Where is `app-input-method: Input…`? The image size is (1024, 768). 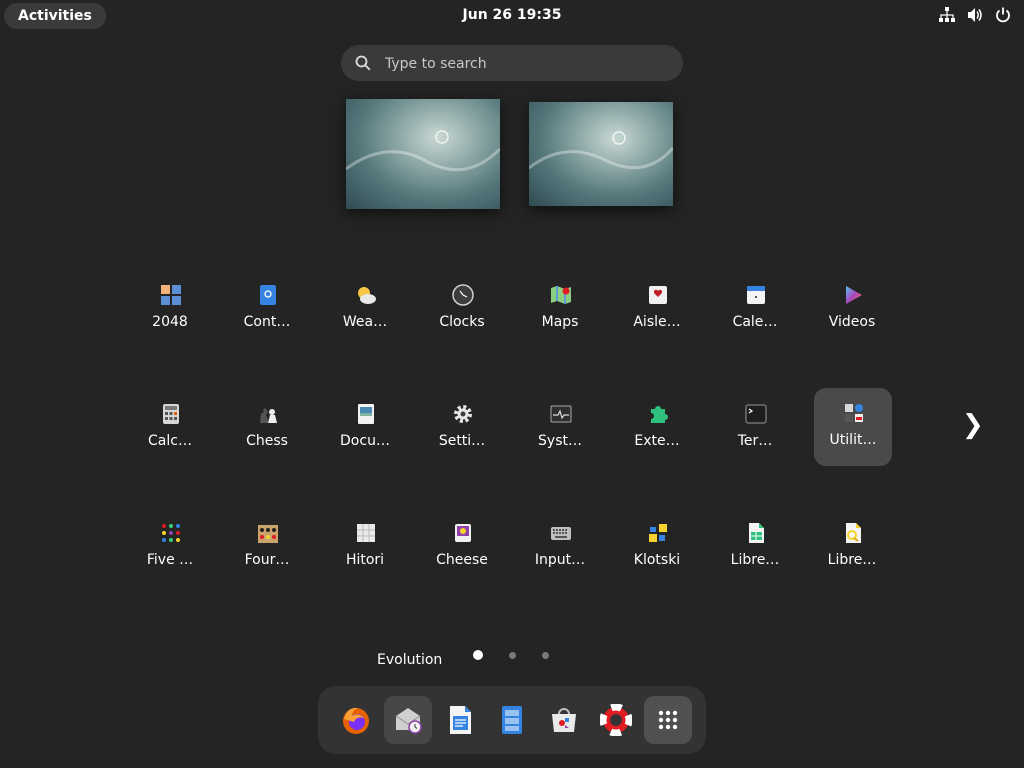
app-input-method: Input… is located at coordinates (560, 547).